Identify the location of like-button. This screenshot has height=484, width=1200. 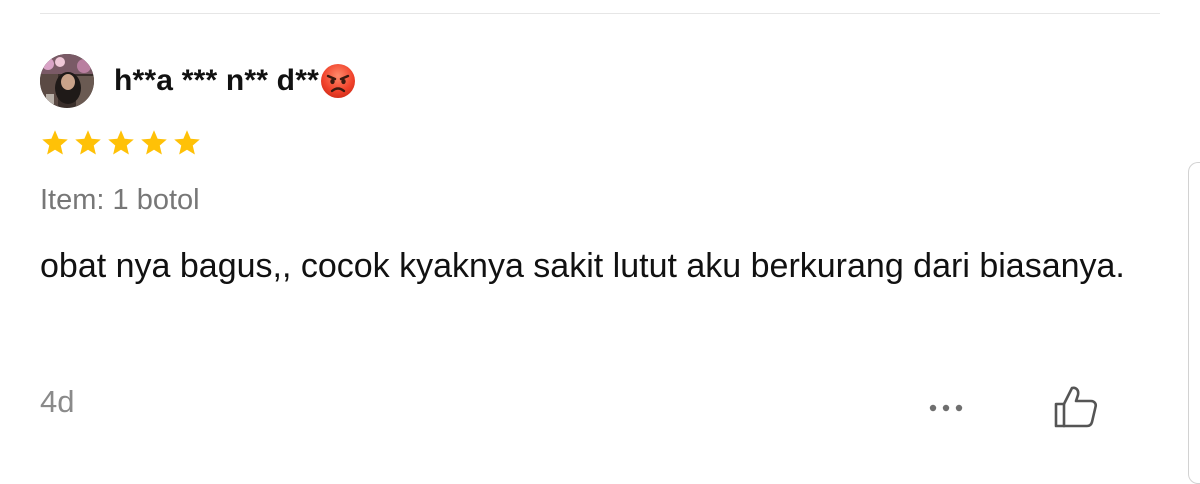
(1076, 407).